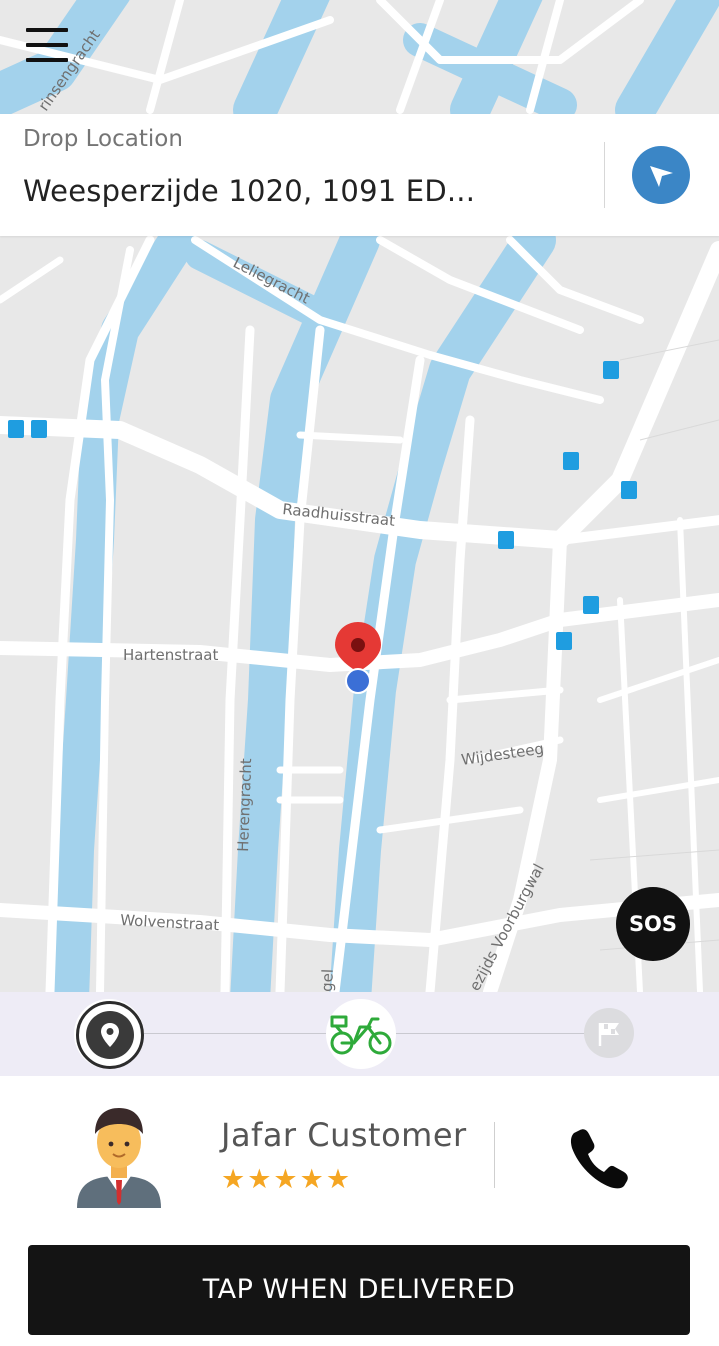  I want to click on step-pickup, so click(109, 1034).